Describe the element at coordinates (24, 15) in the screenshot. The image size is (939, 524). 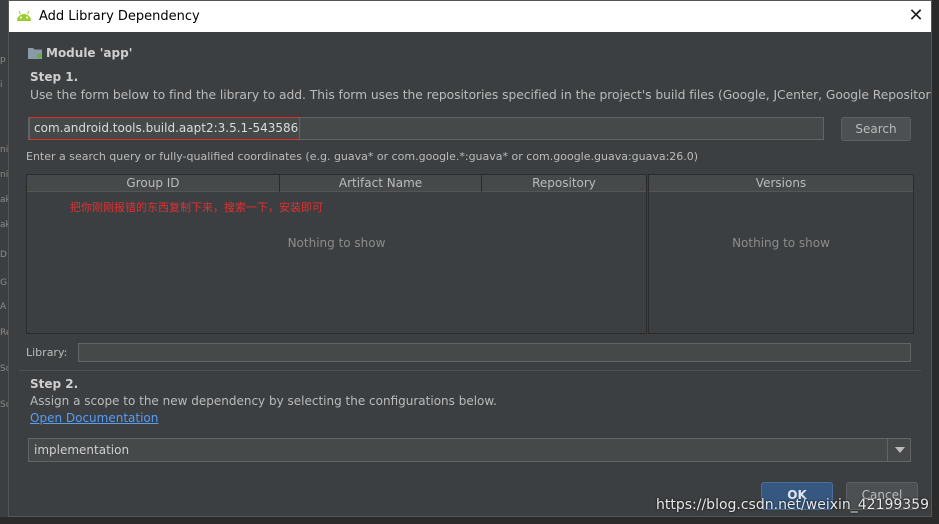
I see `android-icon` at that location.